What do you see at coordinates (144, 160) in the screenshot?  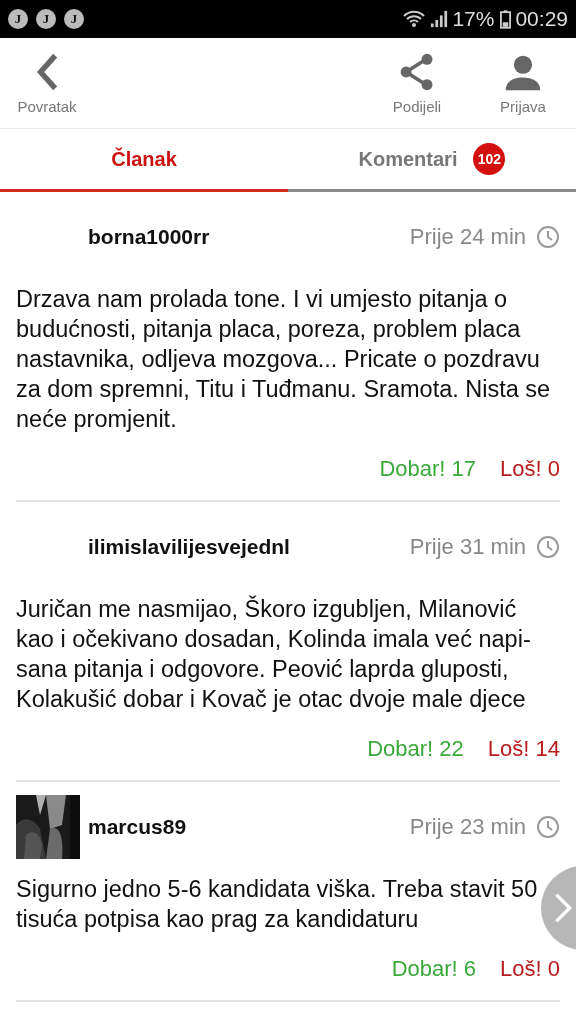 I see `tab: Članak` at bounding box center [144, 160].